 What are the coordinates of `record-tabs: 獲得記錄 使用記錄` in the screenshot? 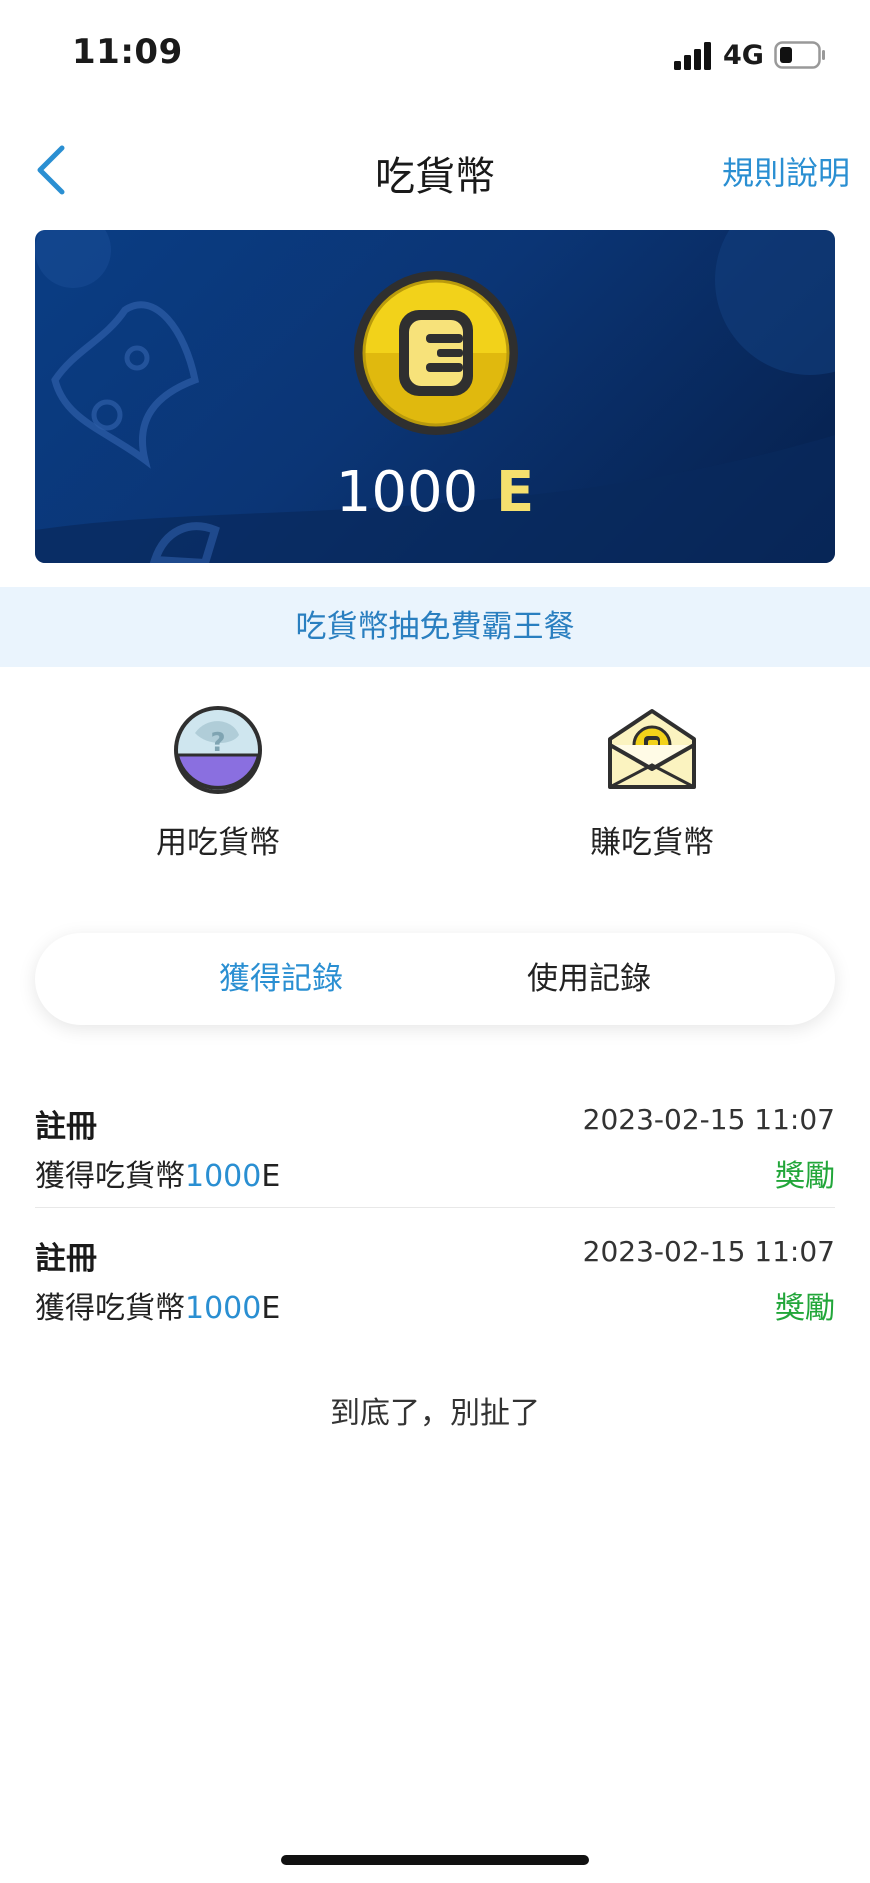 It's located at (435, 979).